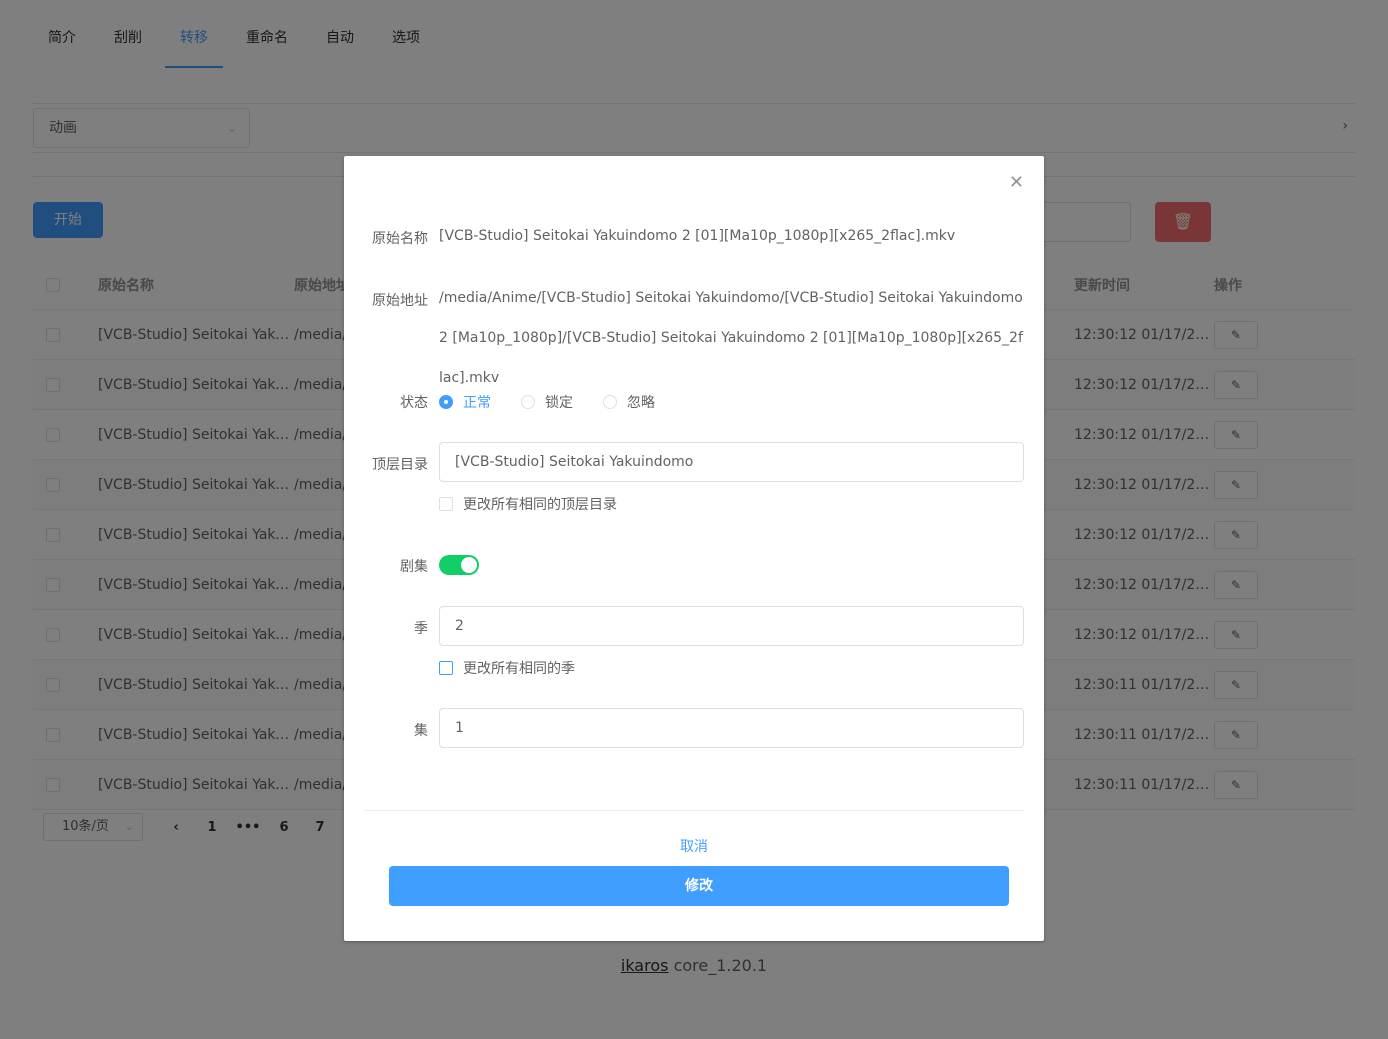 This screenshot has height=1039, width=1388. I want to click on top-dir-checkbox, so click(446, 504).